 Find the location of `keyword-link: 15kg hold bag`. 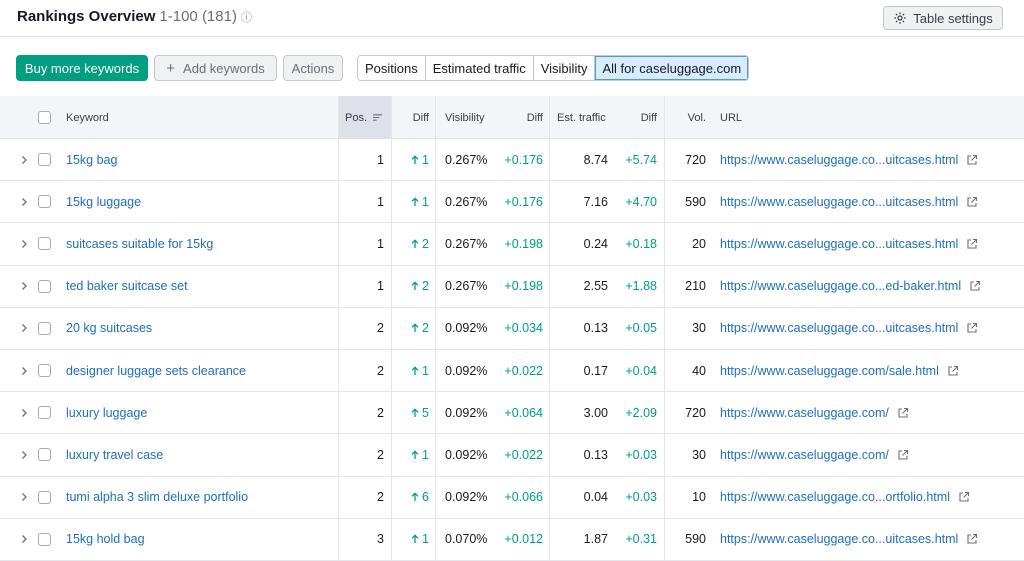

keyword-link: 15kg hold bag is located at coordinates (105, 539).